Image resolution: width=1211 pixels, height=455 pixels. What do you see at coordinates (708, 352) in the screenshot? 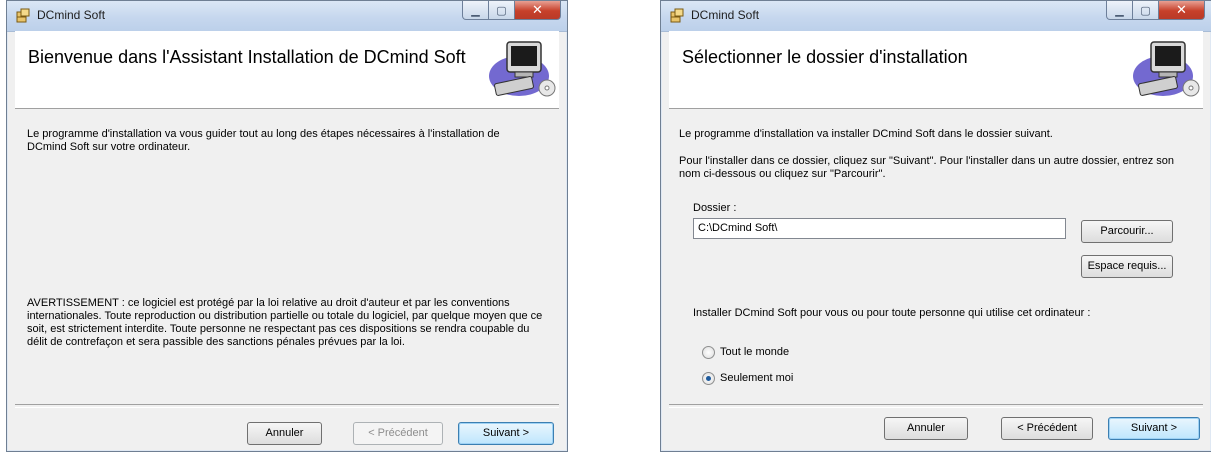
I see `radio-everyone` at bounding box center [708, 352].